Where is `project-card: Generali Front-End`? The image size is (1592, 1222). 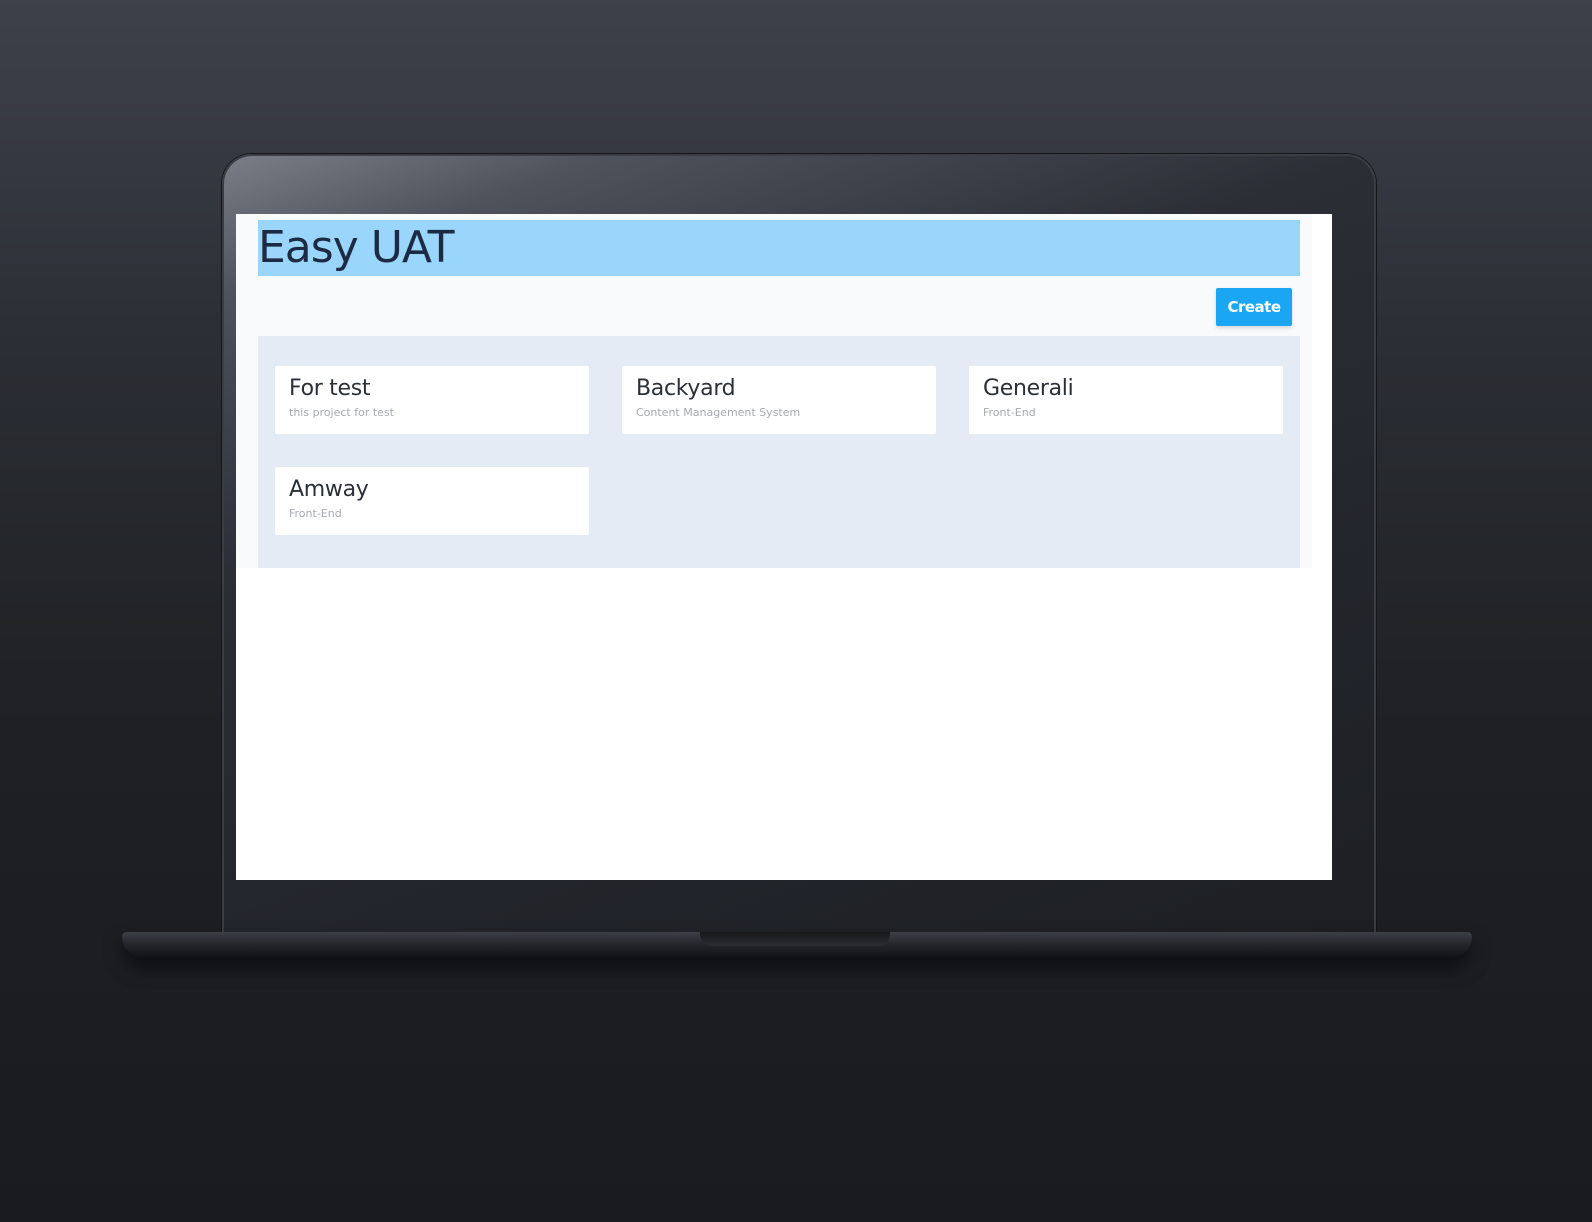 project-card: Generali Front-End is located at coordinates (1126, 400).